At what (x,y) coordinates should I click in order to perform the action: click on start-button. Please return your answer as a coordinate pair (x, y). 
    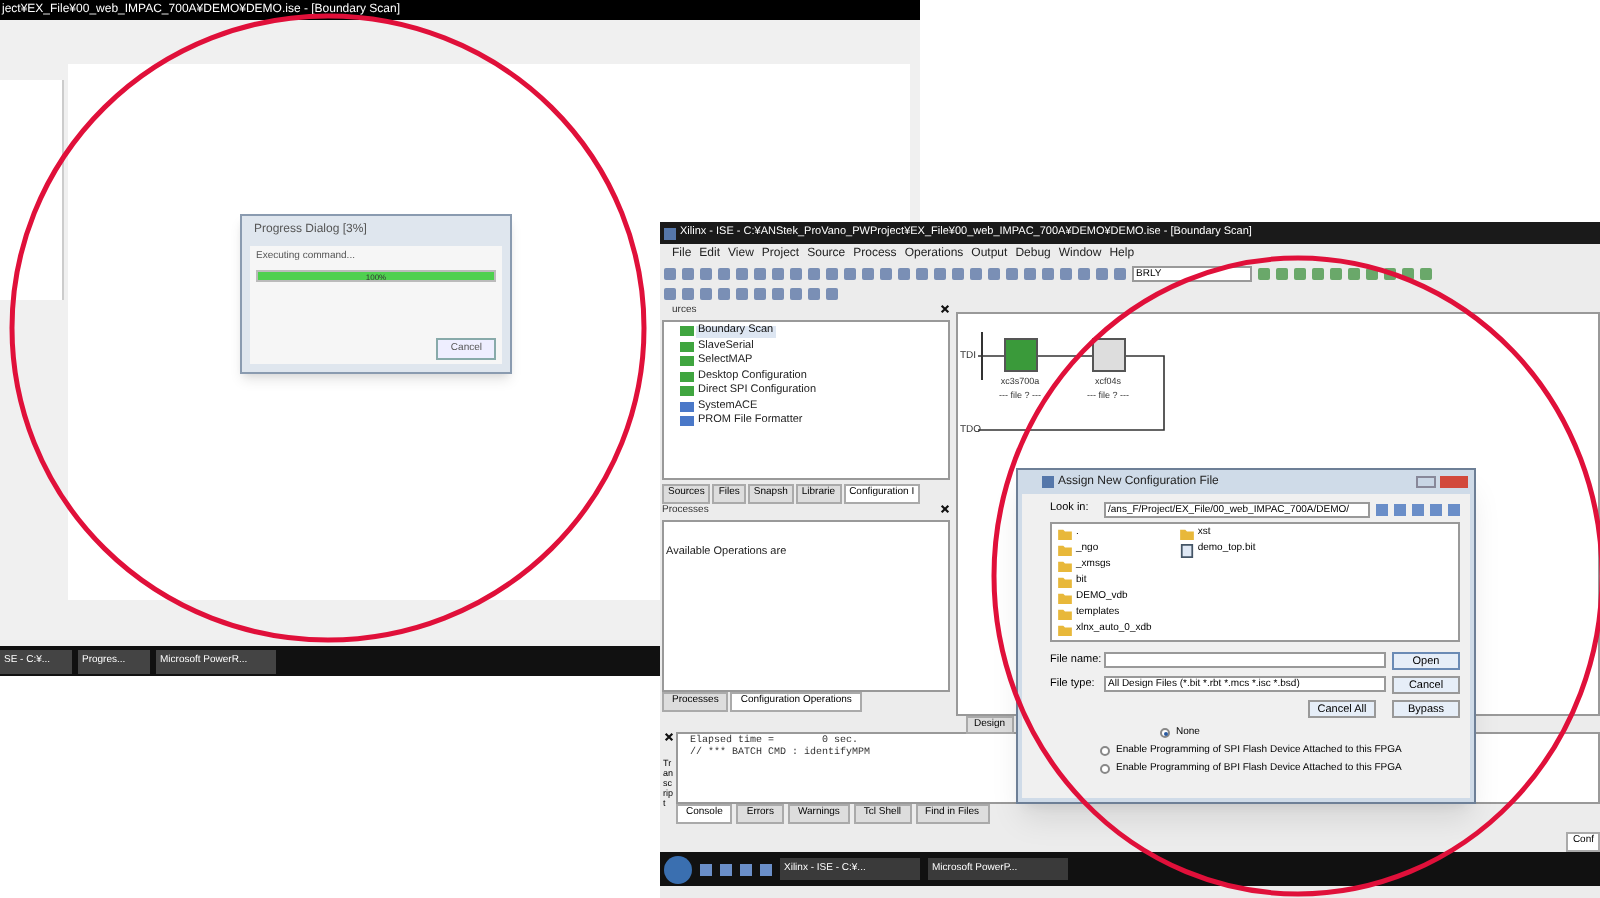
    Looking at the image, I should click on (678, 869).